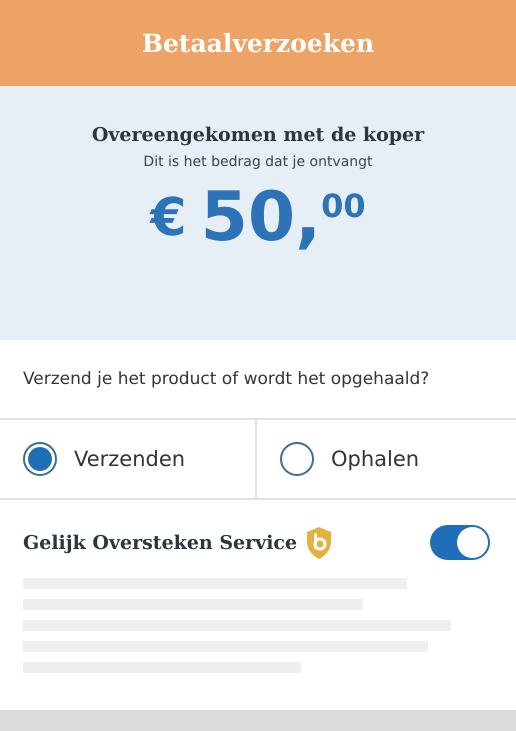 This screenshot has width=516, height=731. I want to click on amount-whole: 50, so click(248, 218).